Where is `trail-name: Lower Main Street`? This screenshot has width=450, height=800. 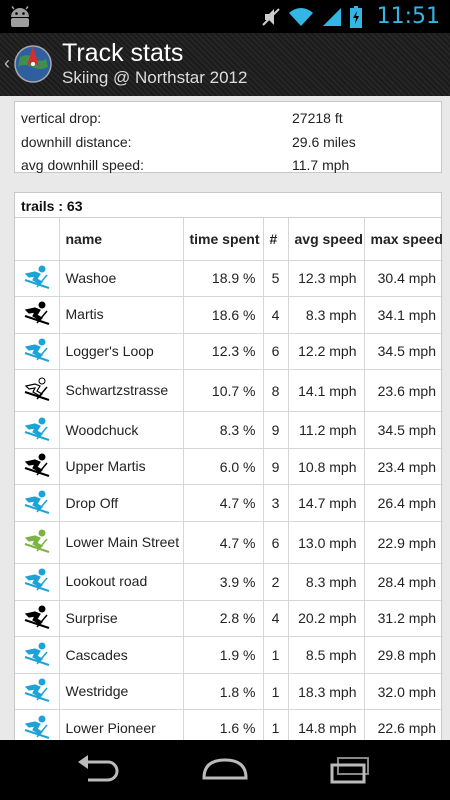
trail-name: Lower Main Street is located at coordinates (121, 543).